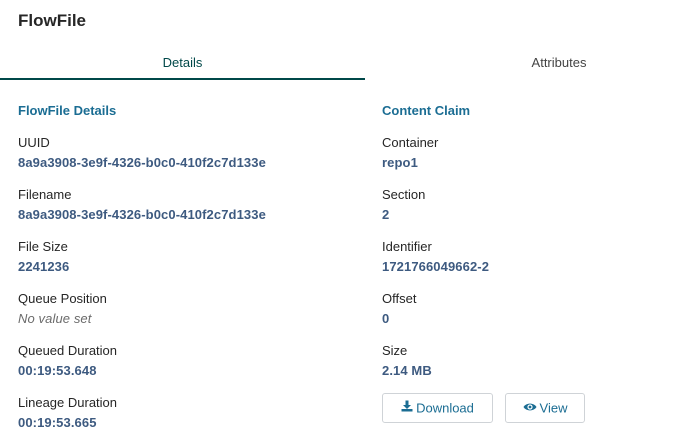  I want to click on identifier-field: Identifier 1721766049662-2, so click(435, 257).